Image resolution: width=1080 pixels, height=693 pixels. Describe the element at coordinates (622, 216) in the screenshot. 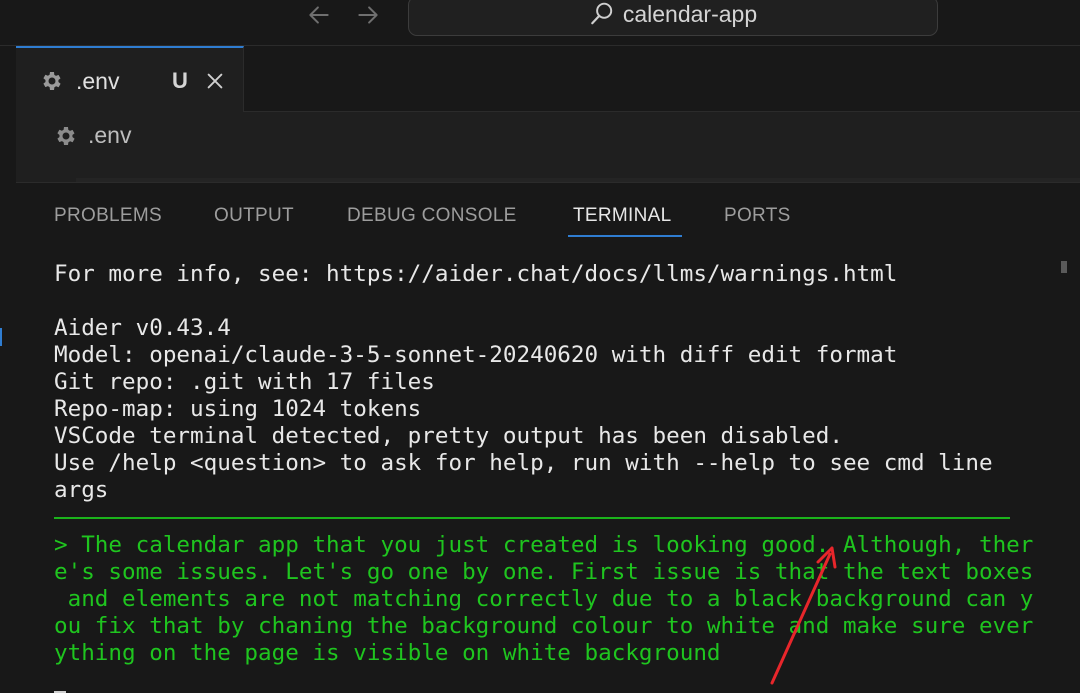

I see `tab-terminal: TERMINAL` at that location.